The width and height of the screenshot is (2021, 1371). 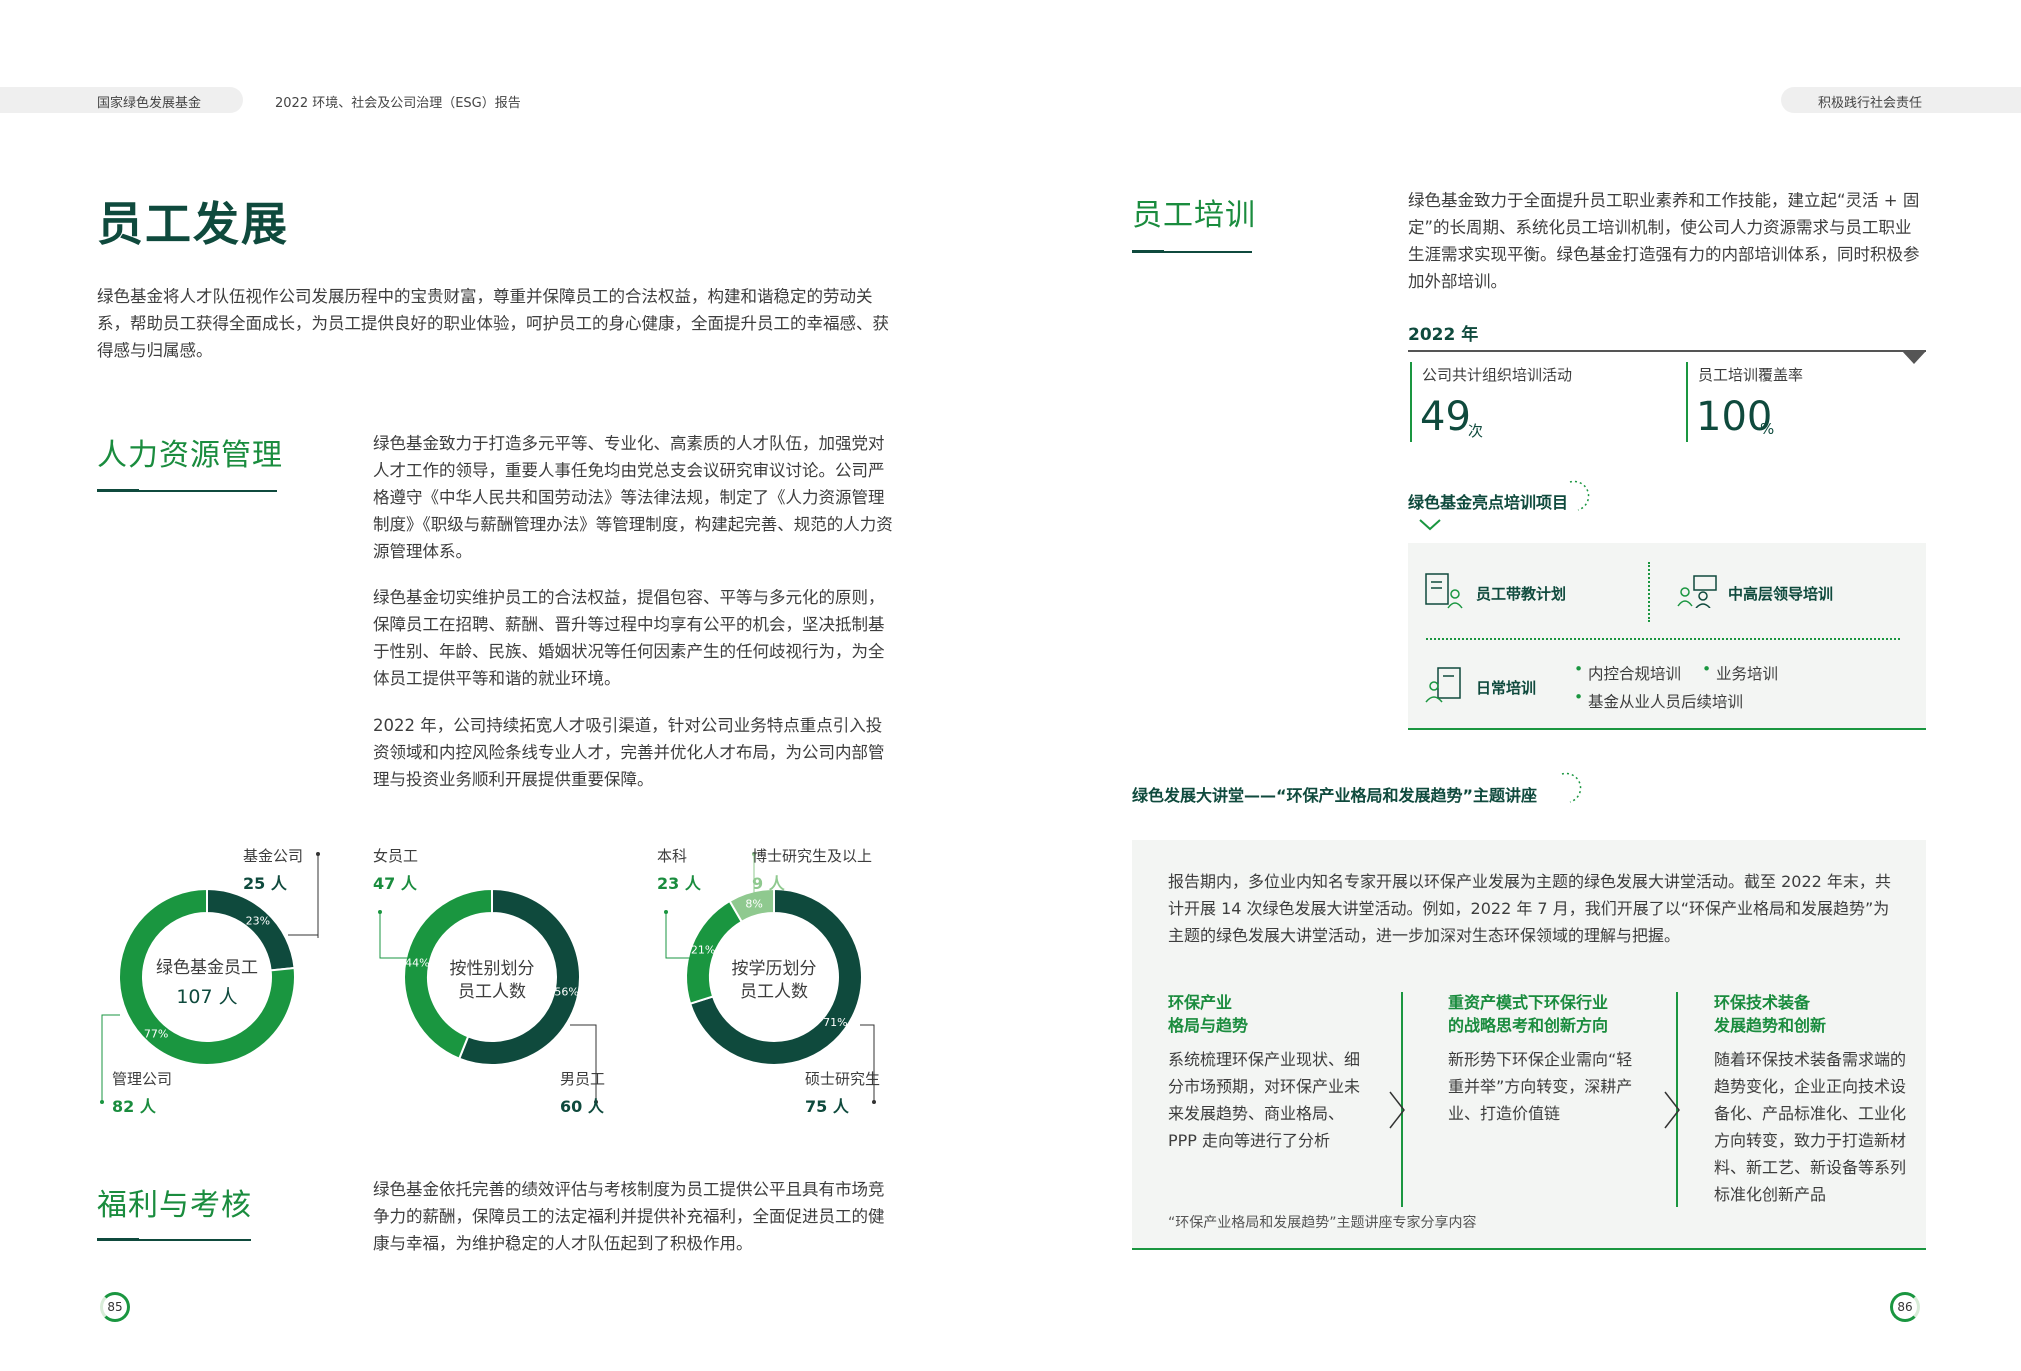 What do you see at coordinates (417, 963) in the screenshot?
I see `donut-slice-pct-1: 44%` at bounding box center [417, 963].